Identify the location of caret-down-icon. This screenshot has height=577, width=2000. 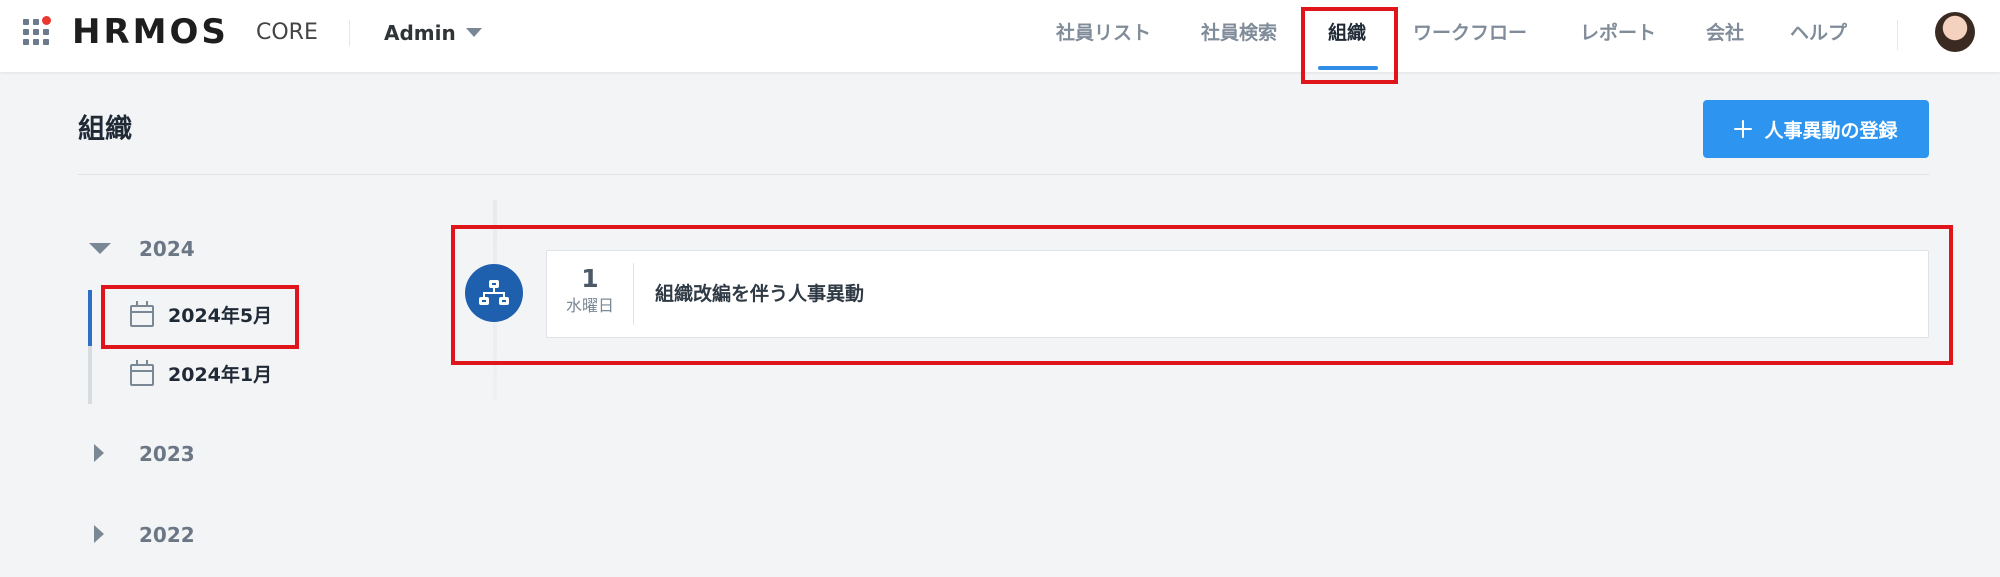
(100, 248).